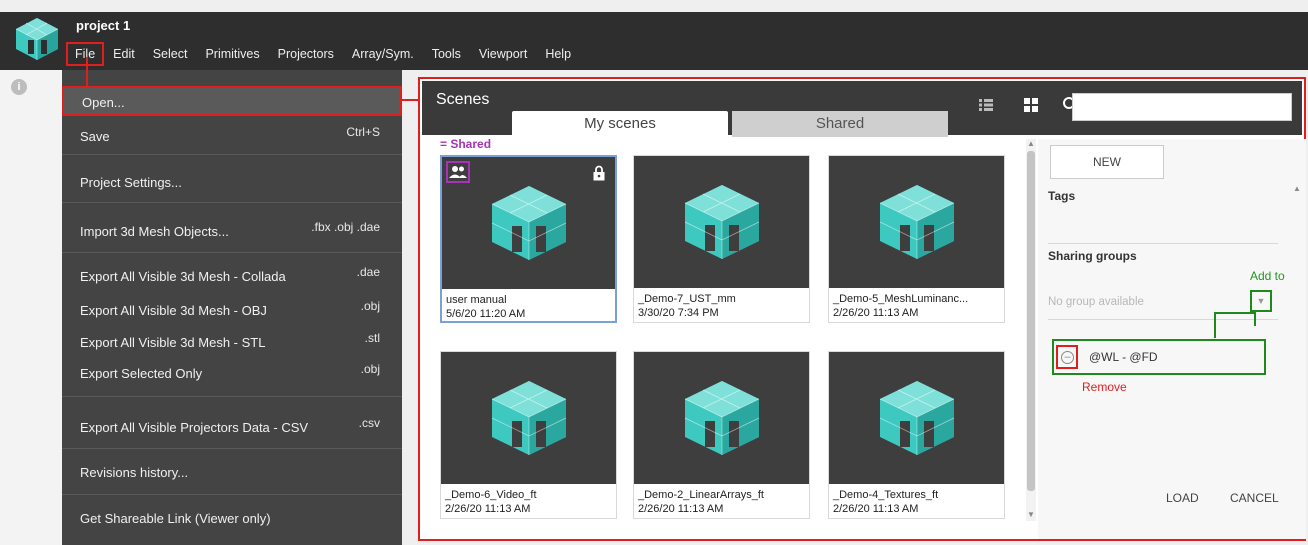 This screenshot has height=545, width=1308. I want to click on remove-group-button: –, so click(1067, 357).